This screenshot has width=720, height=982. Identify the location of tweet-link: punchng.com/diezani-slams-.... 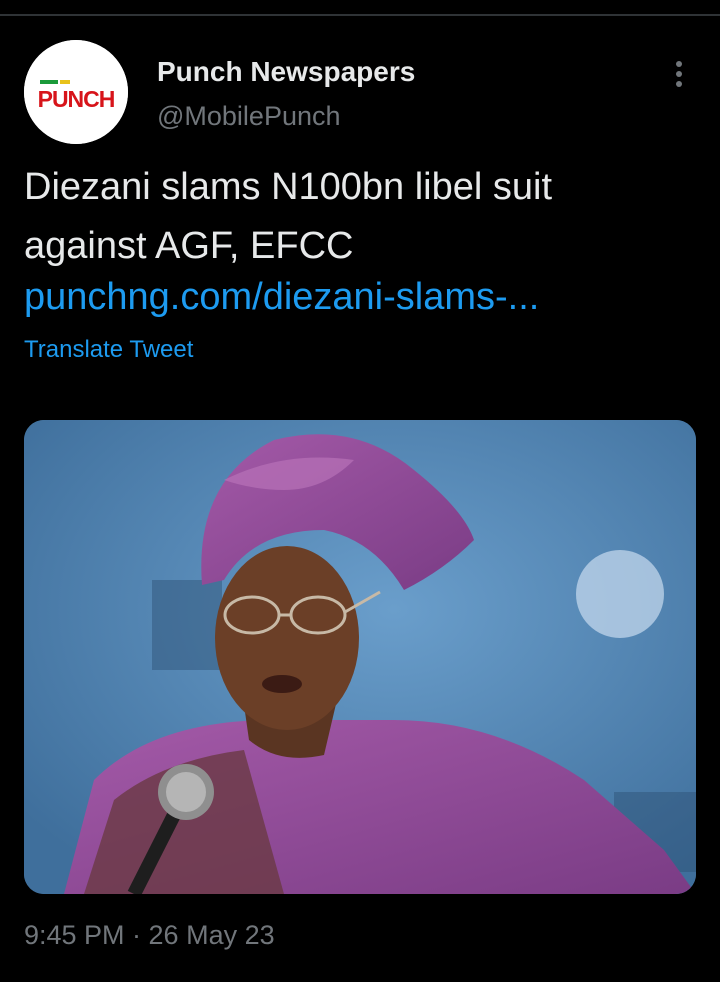
(281, 297).